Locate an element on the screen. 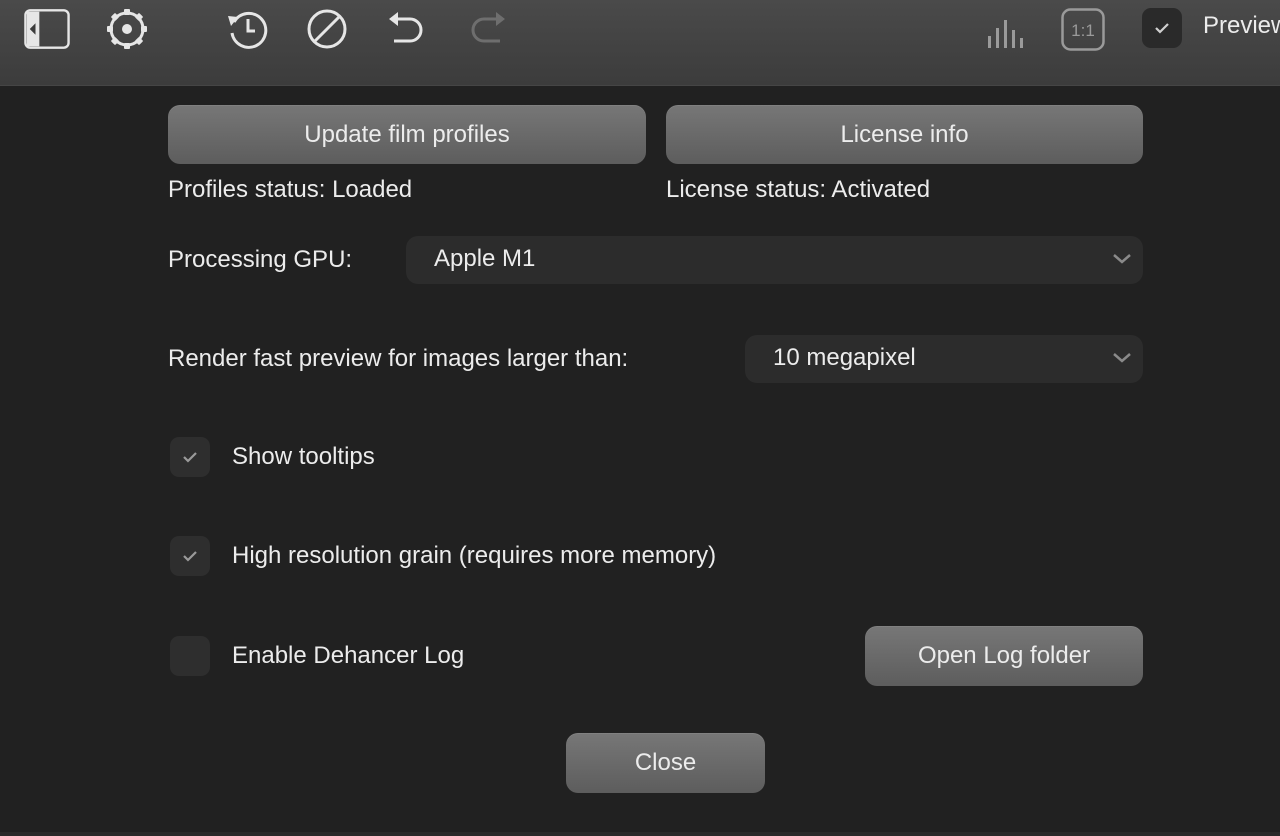 This screenshot has width=1280, height=836. preview-label: Preview is located at coordinates (1241, 25).